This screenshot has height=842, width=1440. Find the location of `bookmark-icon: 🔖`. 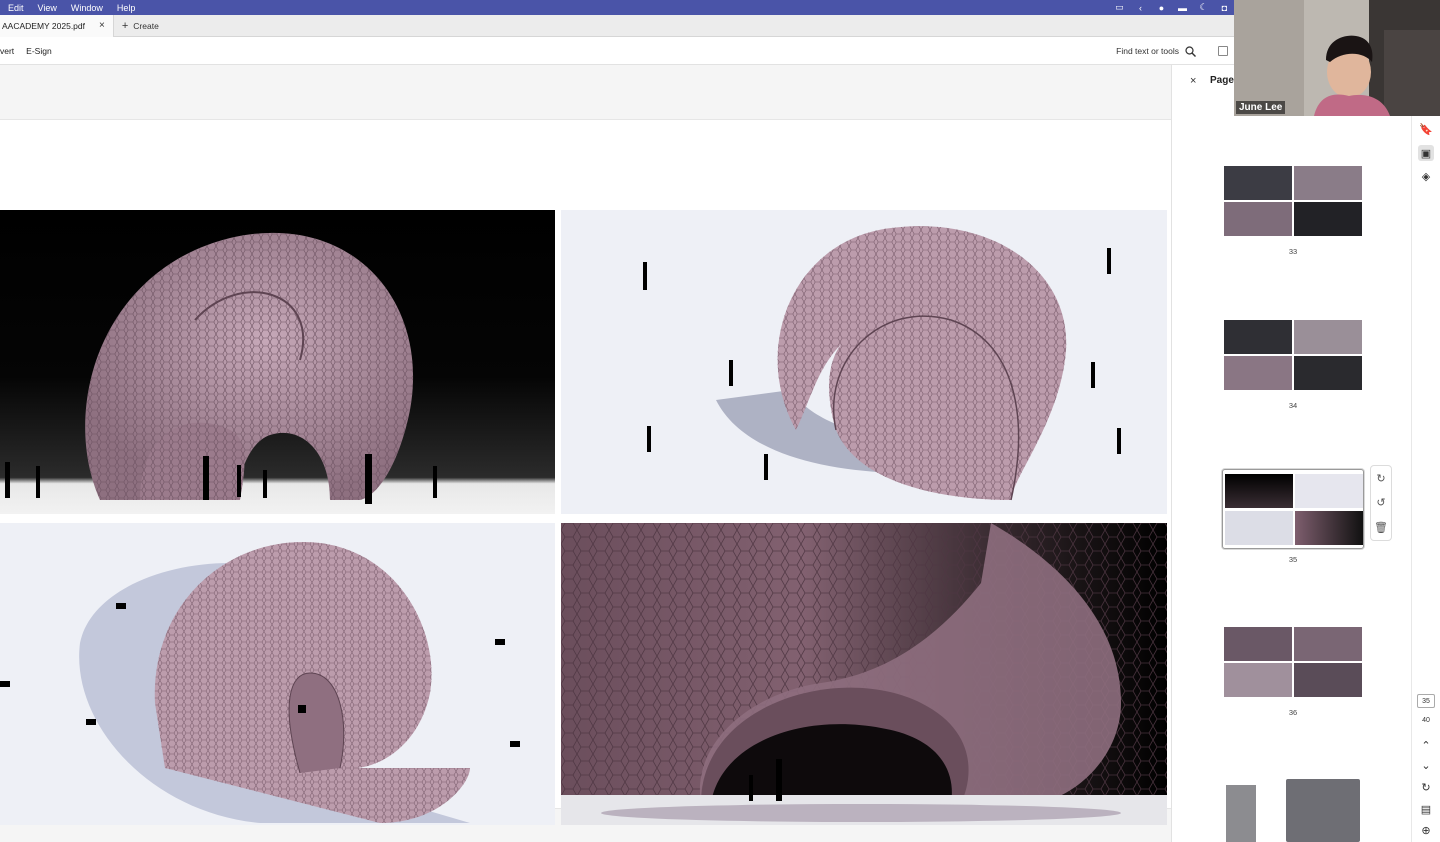

bookmark-icon: 🔖 is located at coordinates (1426, 129).